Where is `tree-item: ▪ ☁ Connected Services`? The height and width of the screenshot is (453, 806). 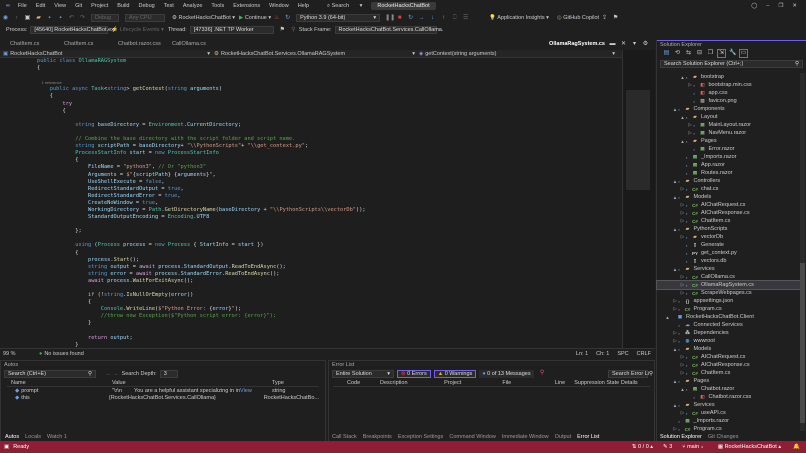
tree-item: ▪ ☁ Connected Services is located at coordinates (728, 325).